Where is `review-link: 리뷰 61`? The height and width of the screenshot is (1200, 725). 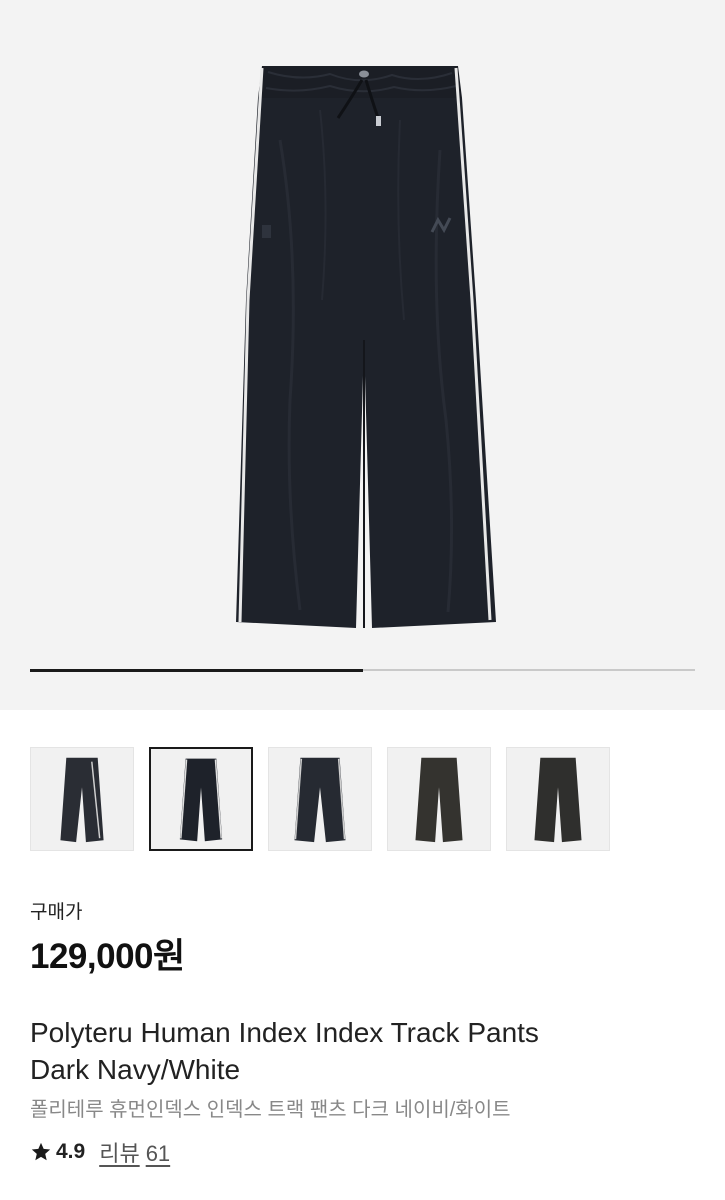
review-link: 리뷰 61 is located at coordinates (137, 1152).